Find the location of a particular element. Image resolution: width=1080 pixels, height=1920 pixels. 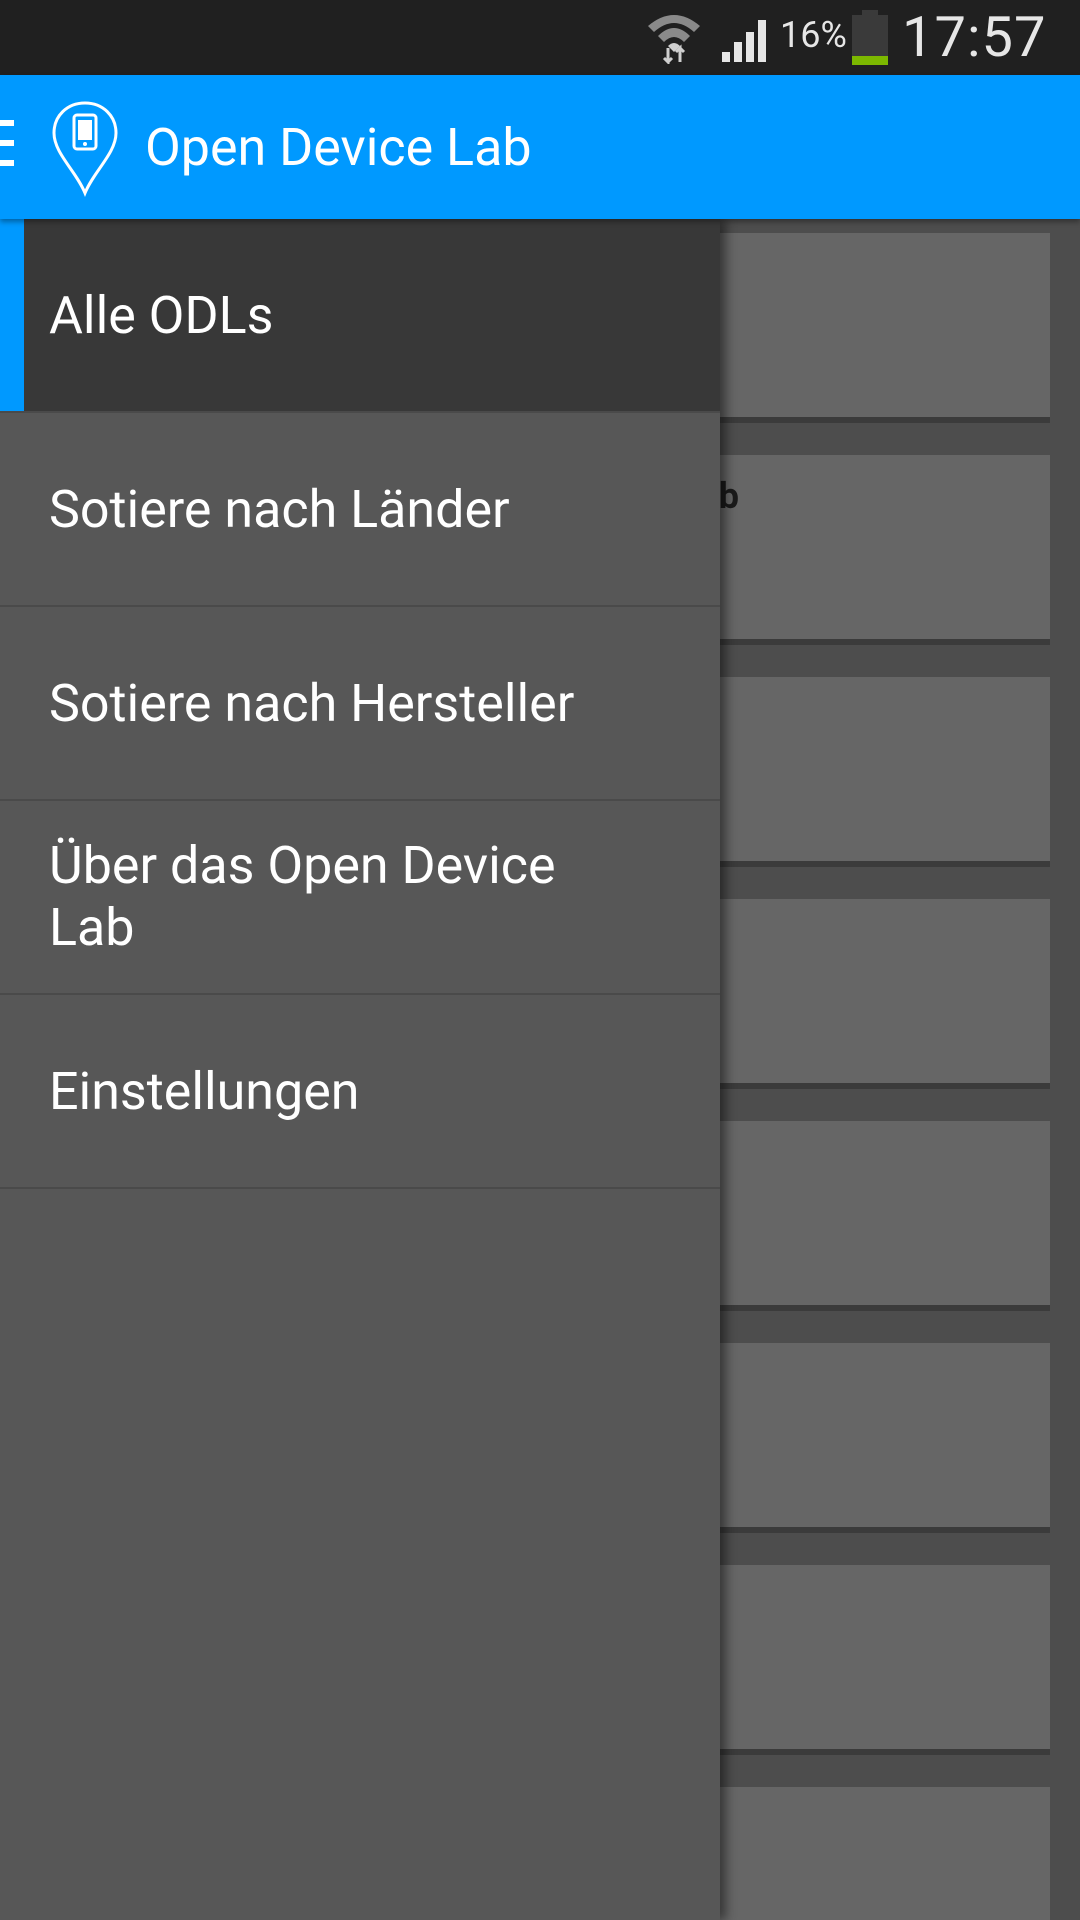

app-title: Open Device Lab is located at coordinates (338, 147).